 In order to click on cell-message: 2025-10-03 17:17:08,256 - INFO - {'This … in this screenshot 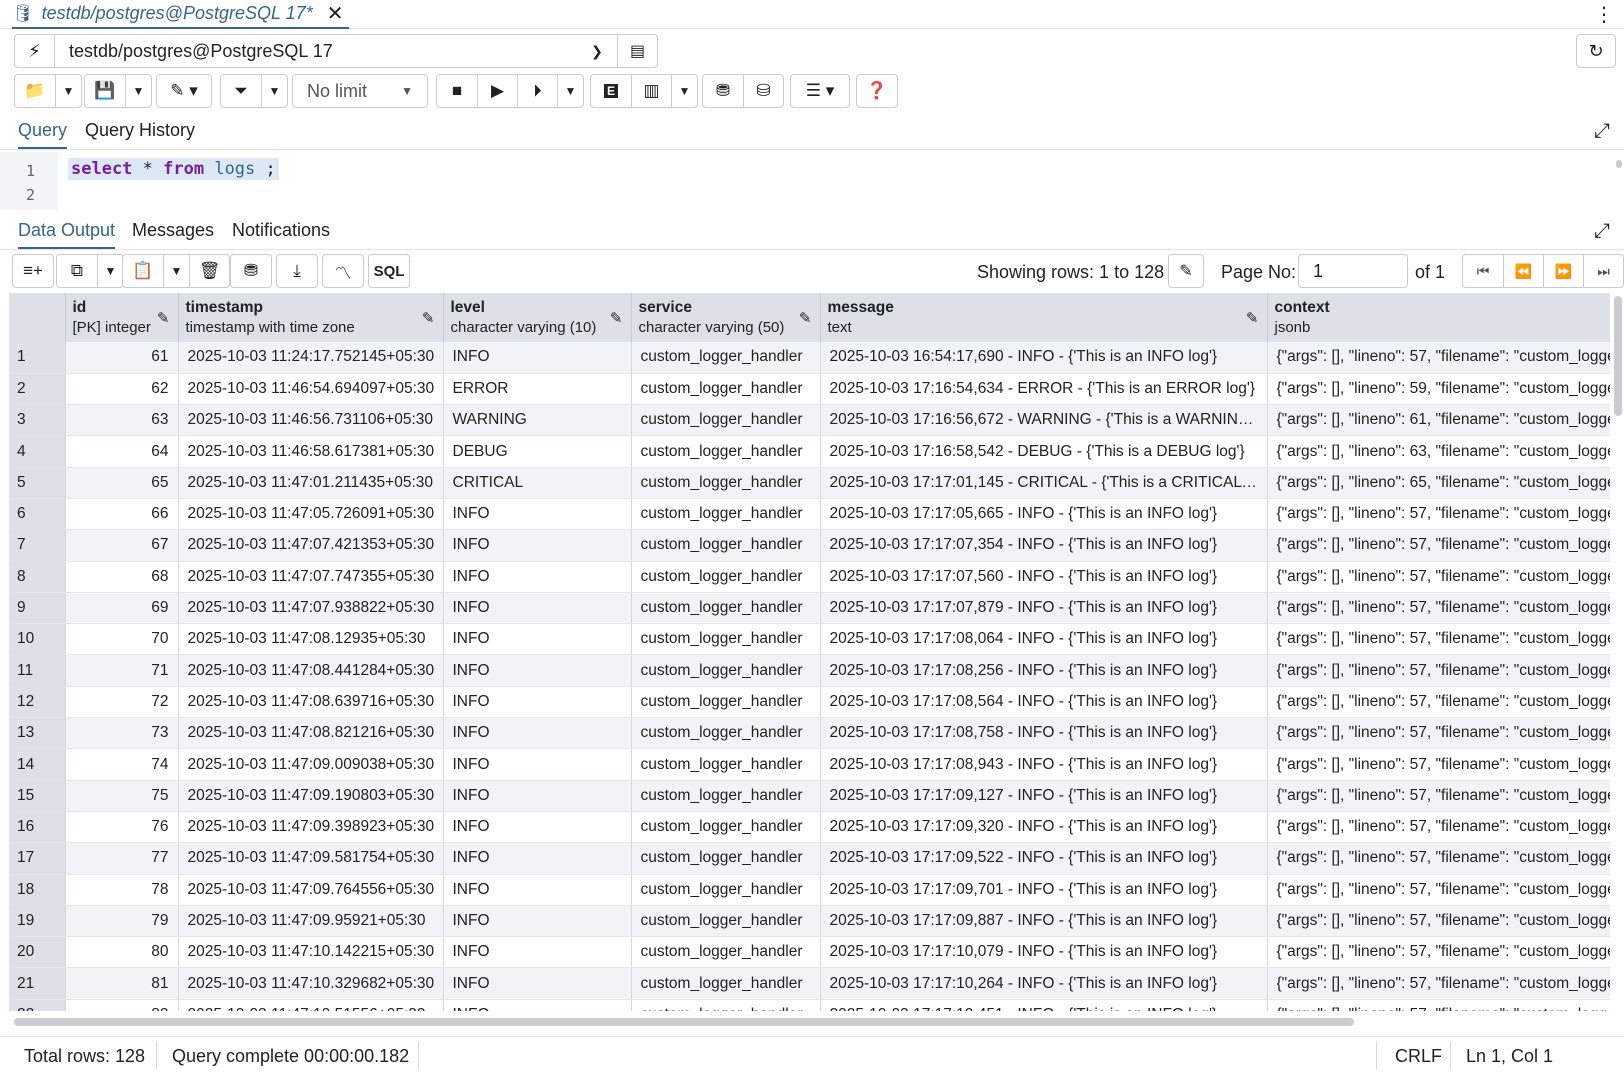, I will do `click(1044, 670)`.